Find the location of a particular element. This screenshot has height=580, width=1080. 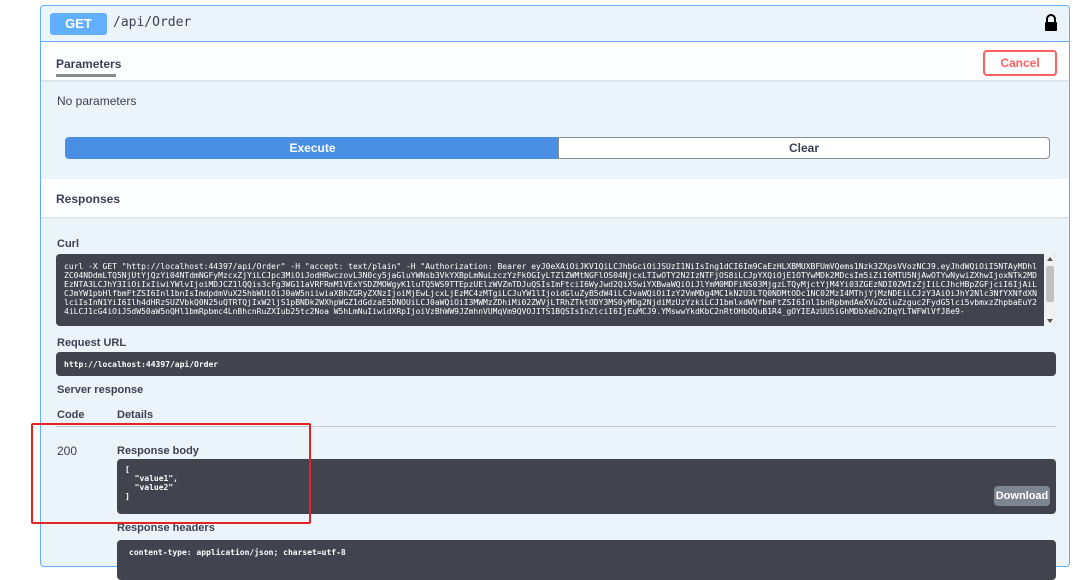

lock-icon is located at coordinates (1051, 23).